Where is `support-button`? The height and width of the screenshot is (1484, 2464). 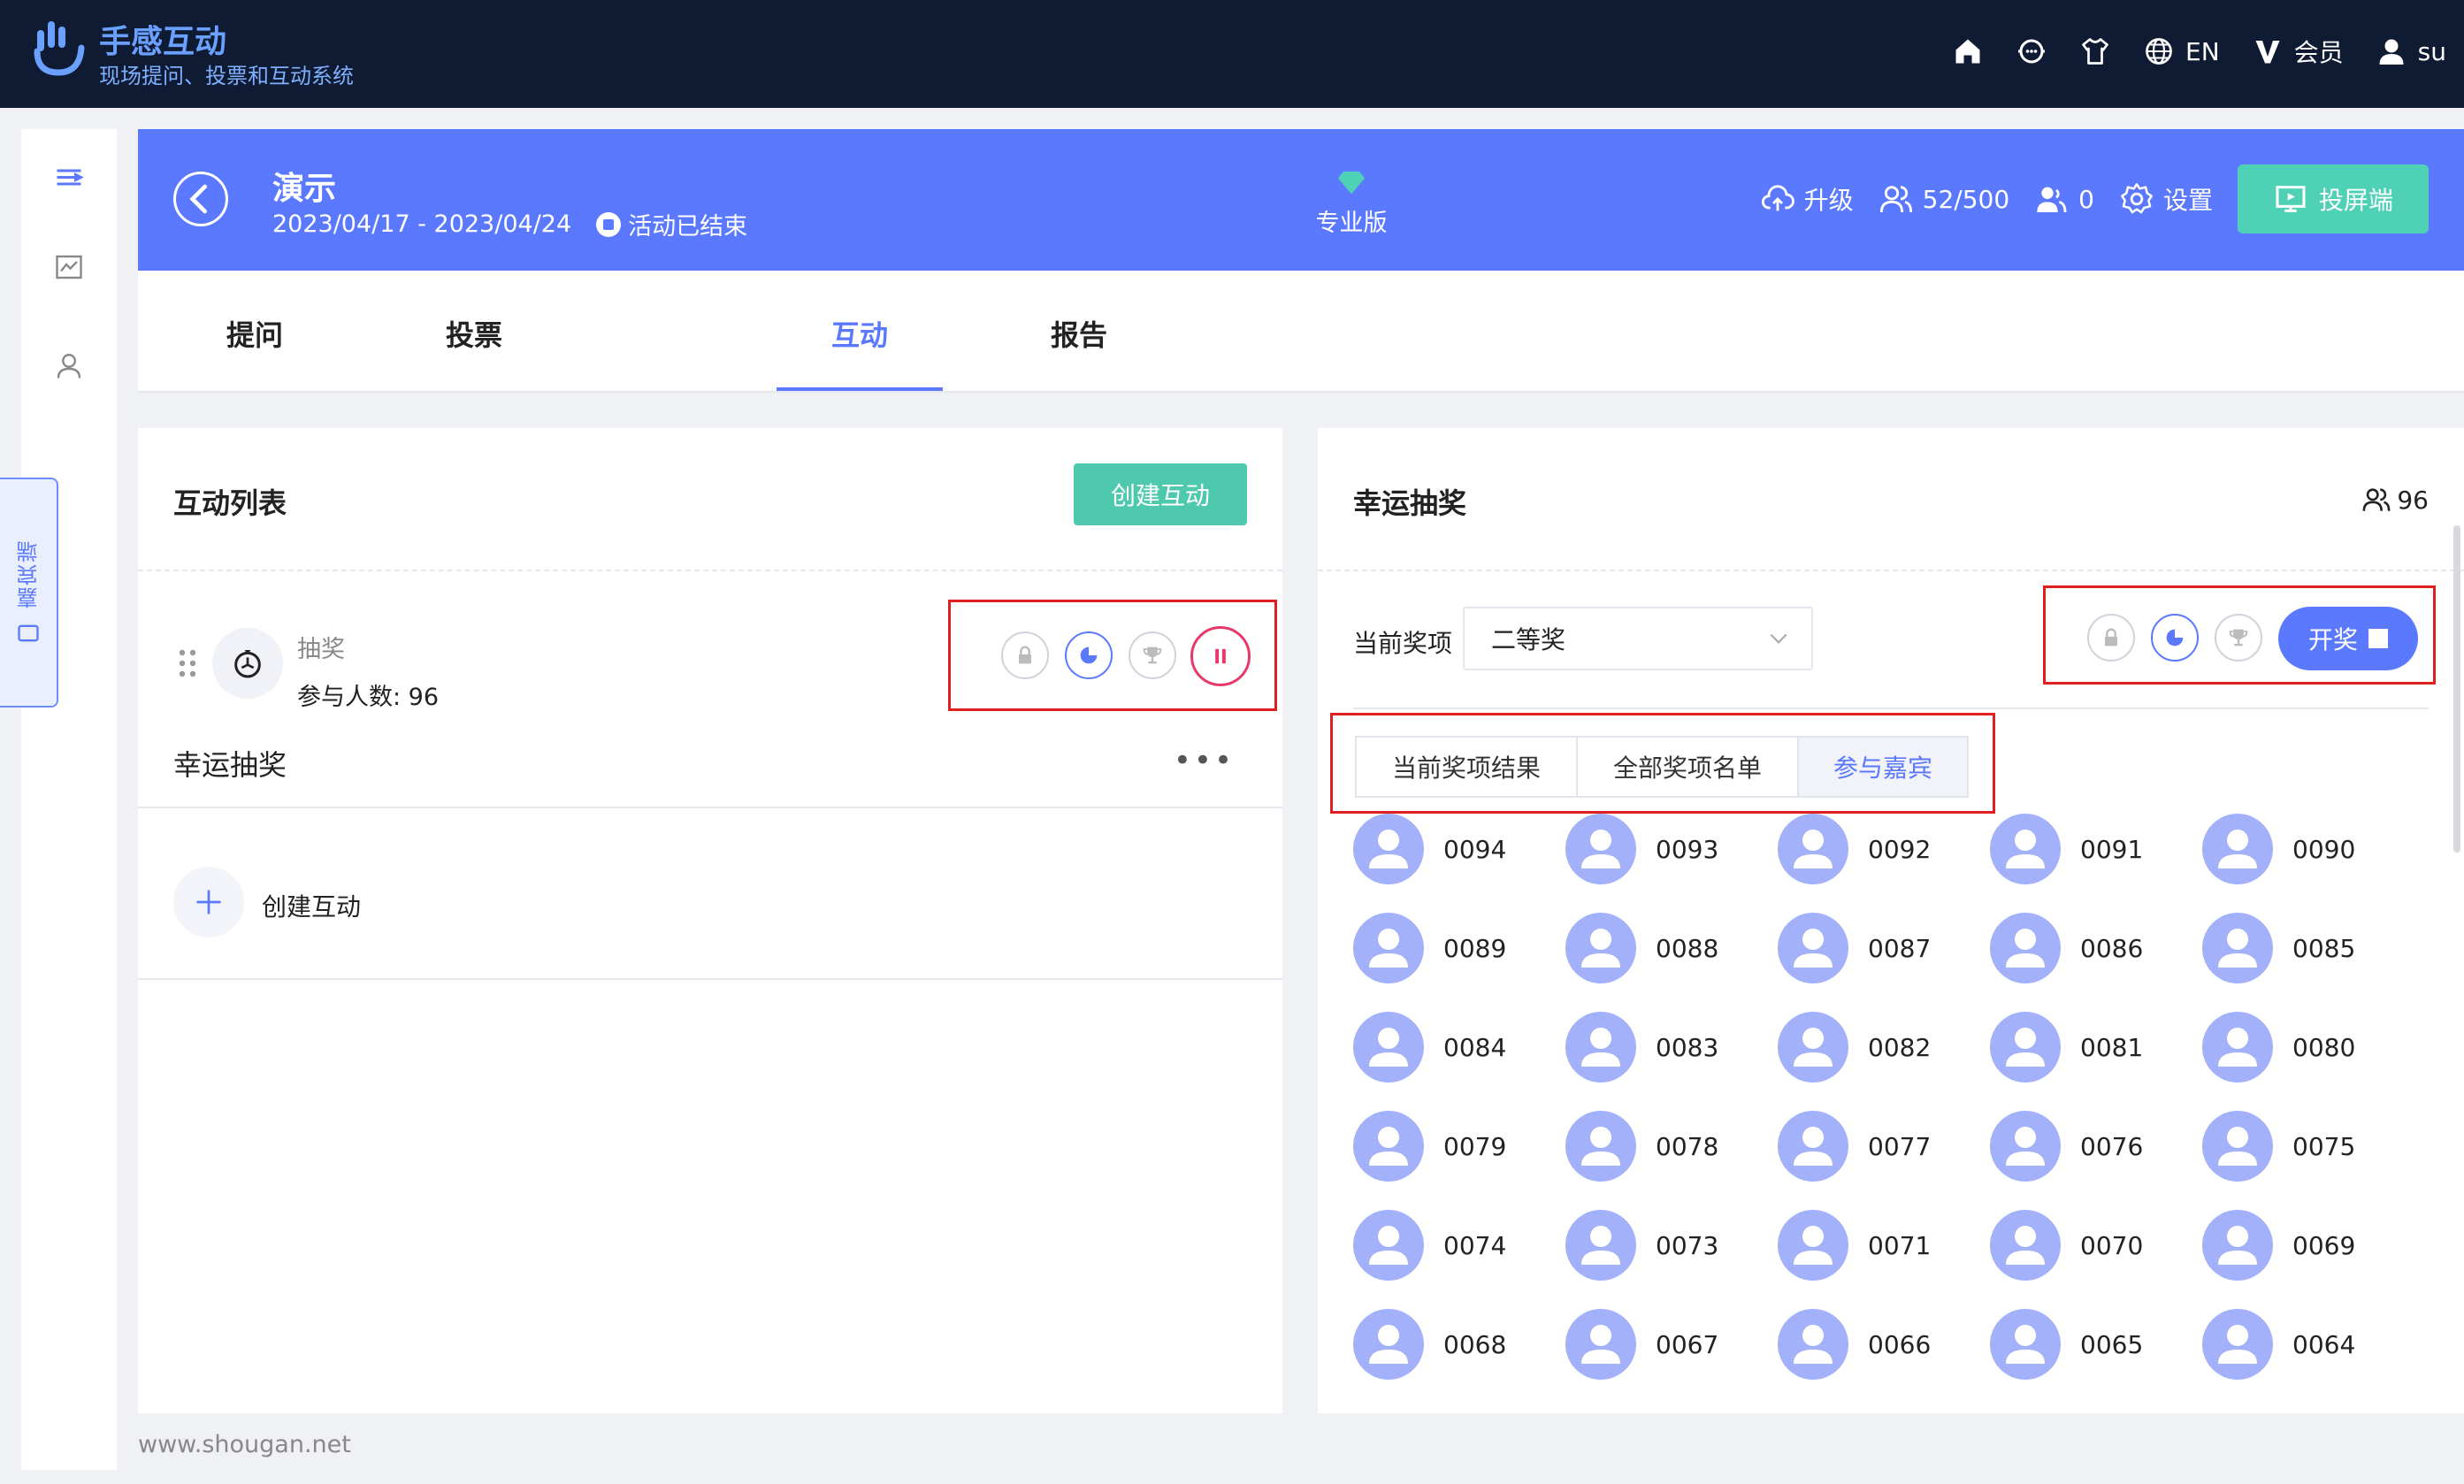
support-button is located at coordinates (2031, 51).